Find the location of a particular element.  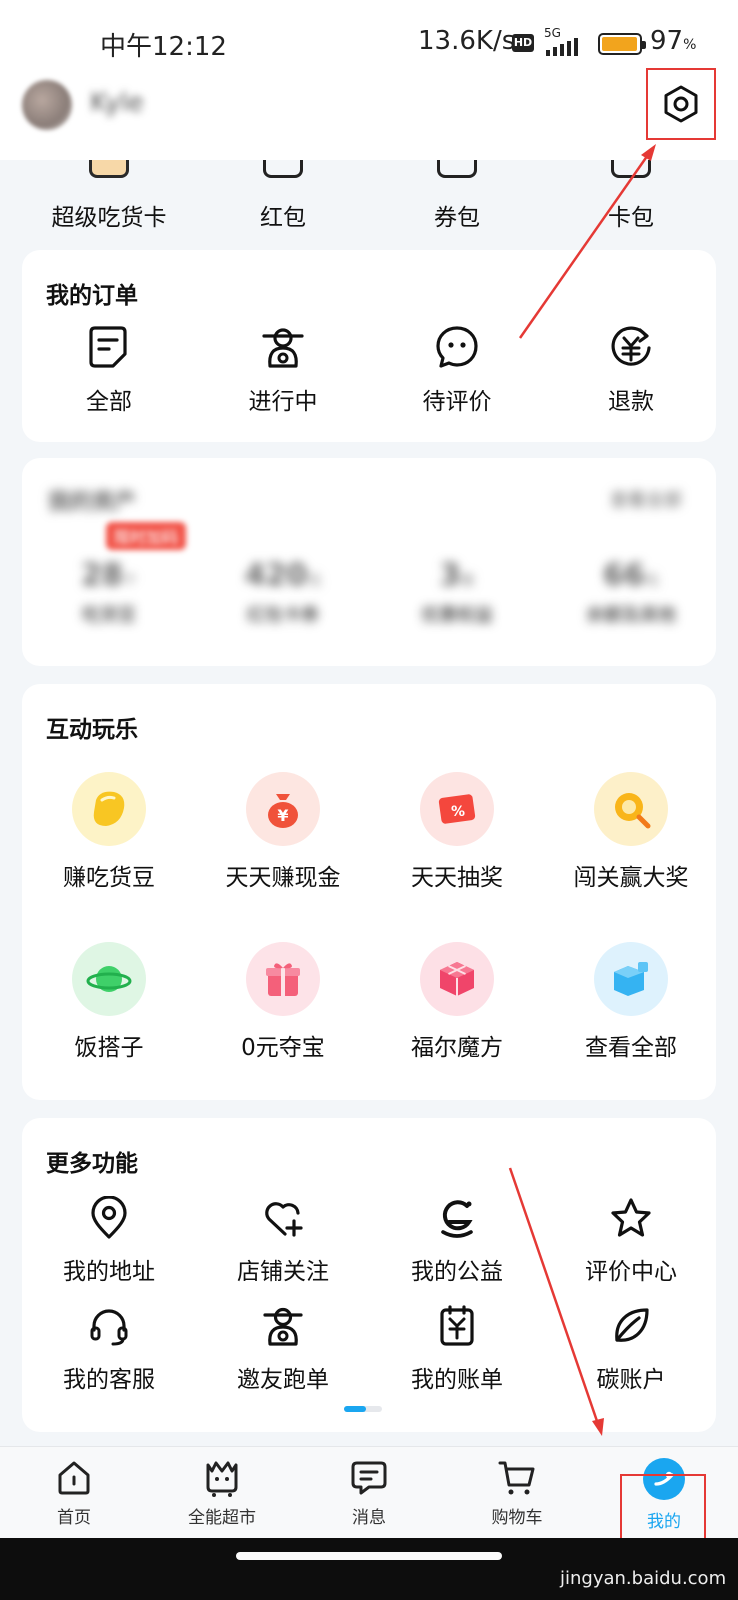

orders-card: 我的订单 全部 进行中 待评价 退款 is located at coordinates (369, 346).